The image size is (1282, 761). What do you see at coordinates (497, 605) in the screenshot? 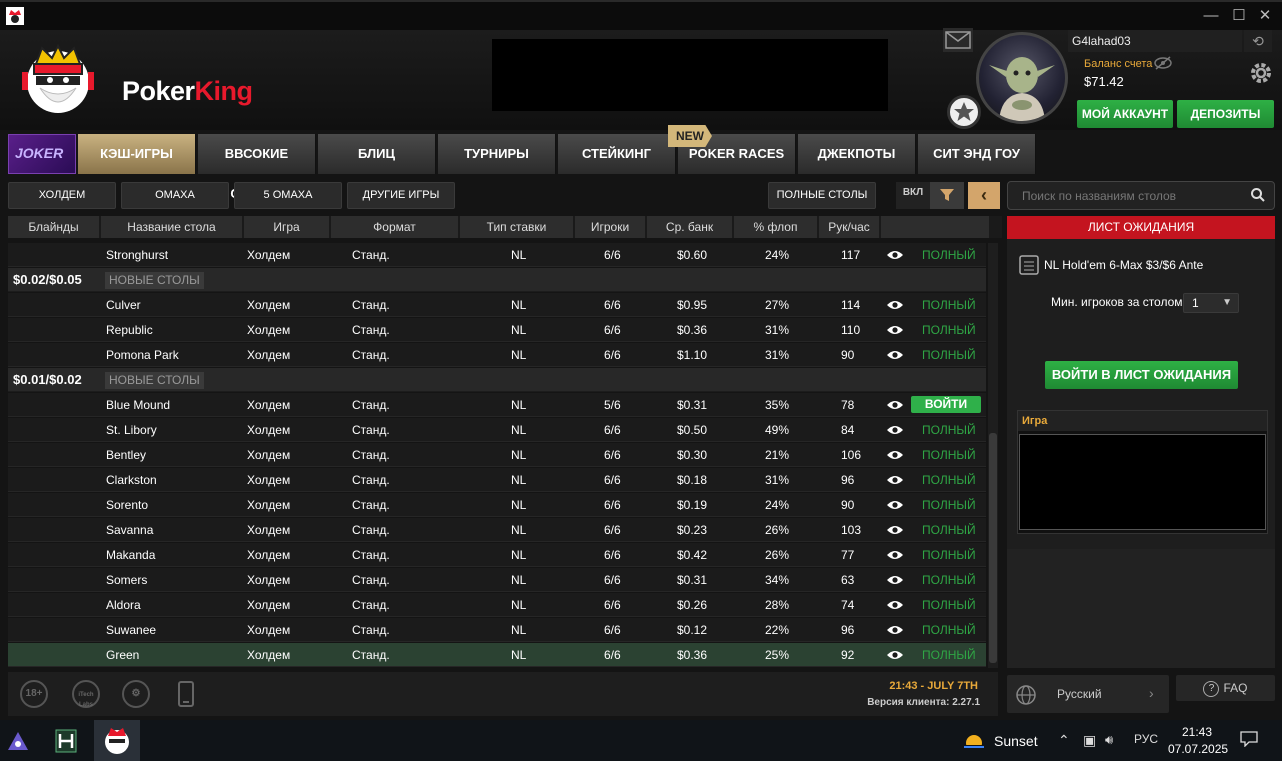
I see `table-row: Aldora Холдем Станд. NL 6/6 $0.26 28% 74 ПОЛНЫЙ` at bounding box center [497, 605].